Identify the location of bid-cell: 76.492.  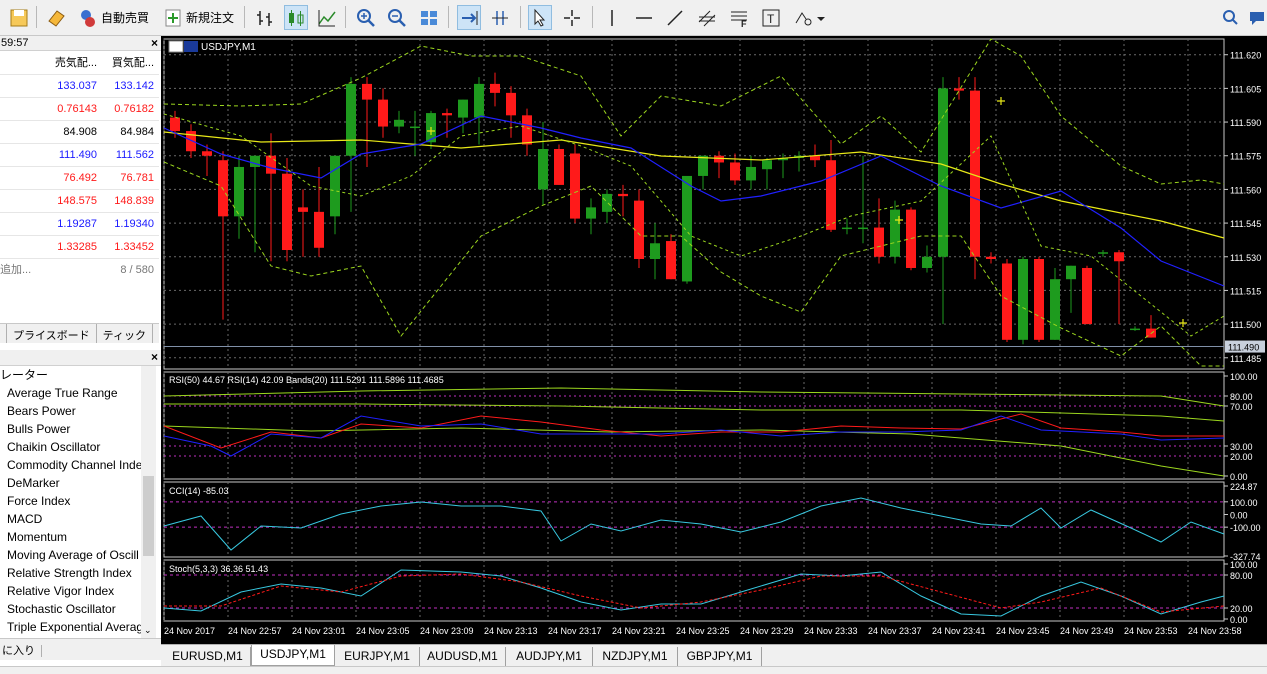
(73, 178).